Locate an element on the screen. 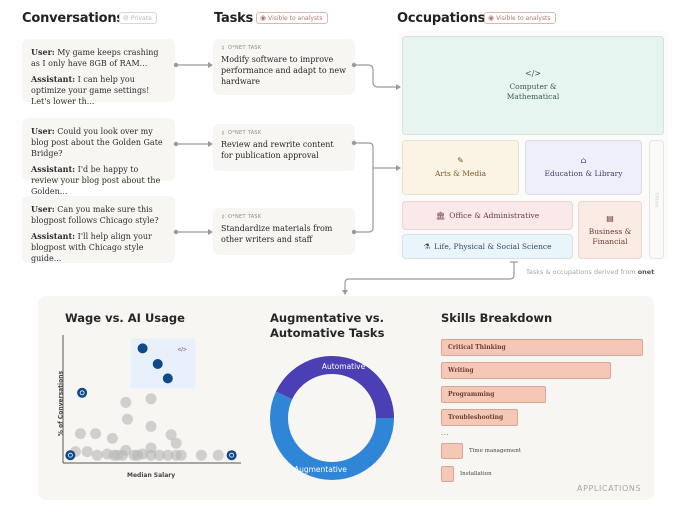 The width and height of the screenshot is (681, 519). x-axis-label: Median Salary is located at coordinates (151, 475).